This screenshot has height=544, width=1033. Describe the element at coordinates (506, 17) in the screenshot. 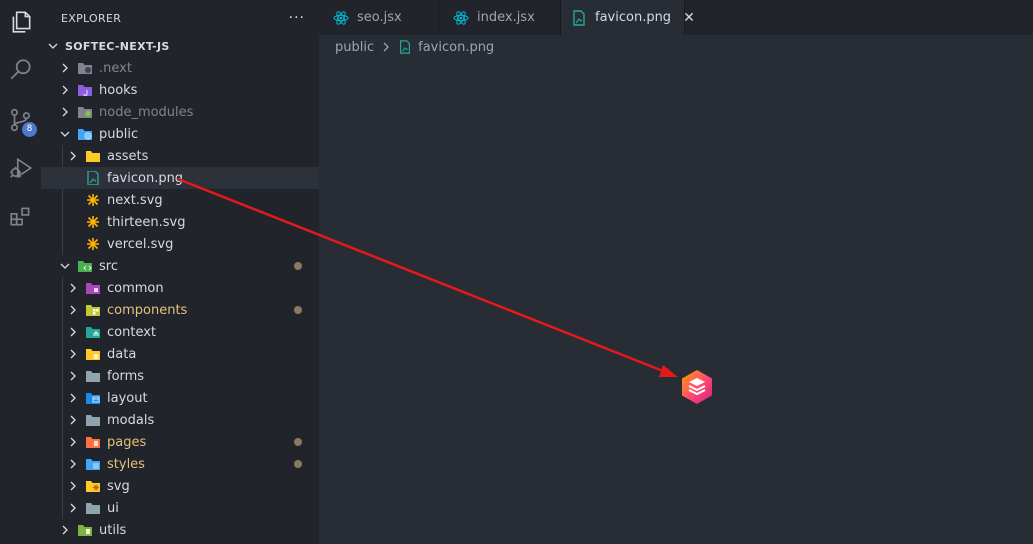

I see `tab-label: index.jsx` at that location.